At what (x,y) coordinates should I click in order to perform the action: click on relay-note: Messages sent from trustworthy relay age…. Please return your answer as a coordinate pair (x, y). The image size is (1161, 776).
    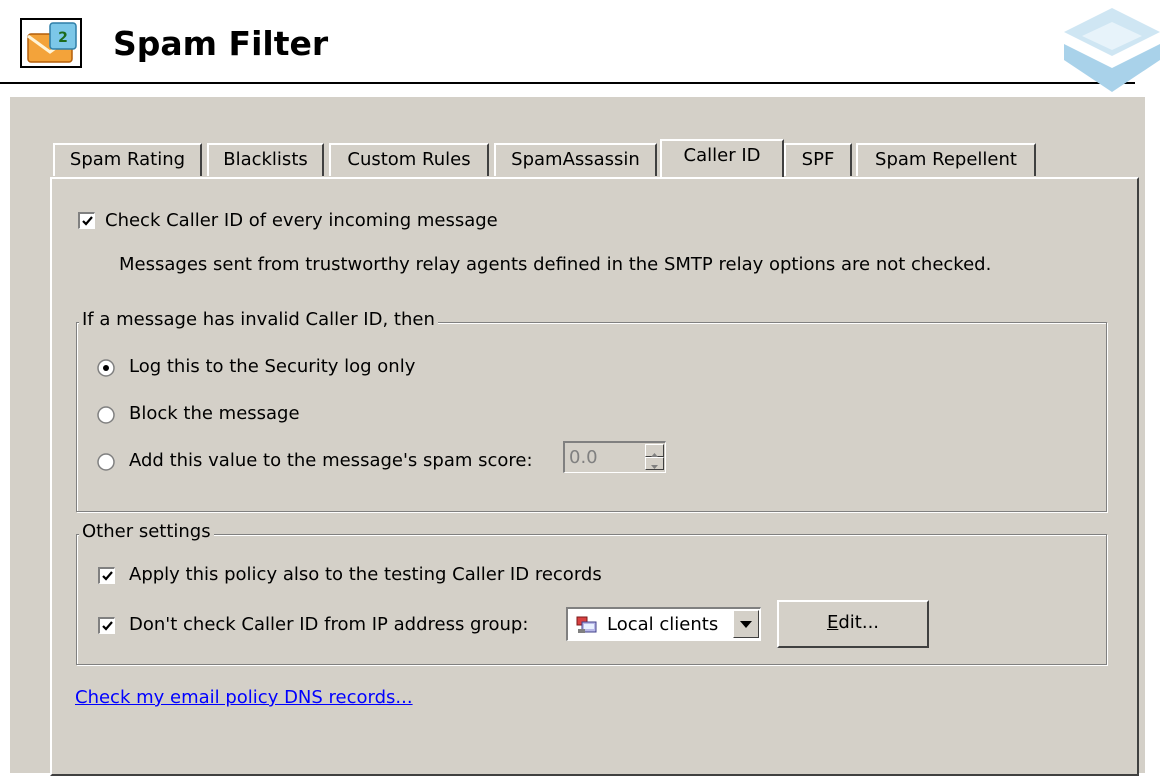
    Looking at the image, I should click on (555, 264).